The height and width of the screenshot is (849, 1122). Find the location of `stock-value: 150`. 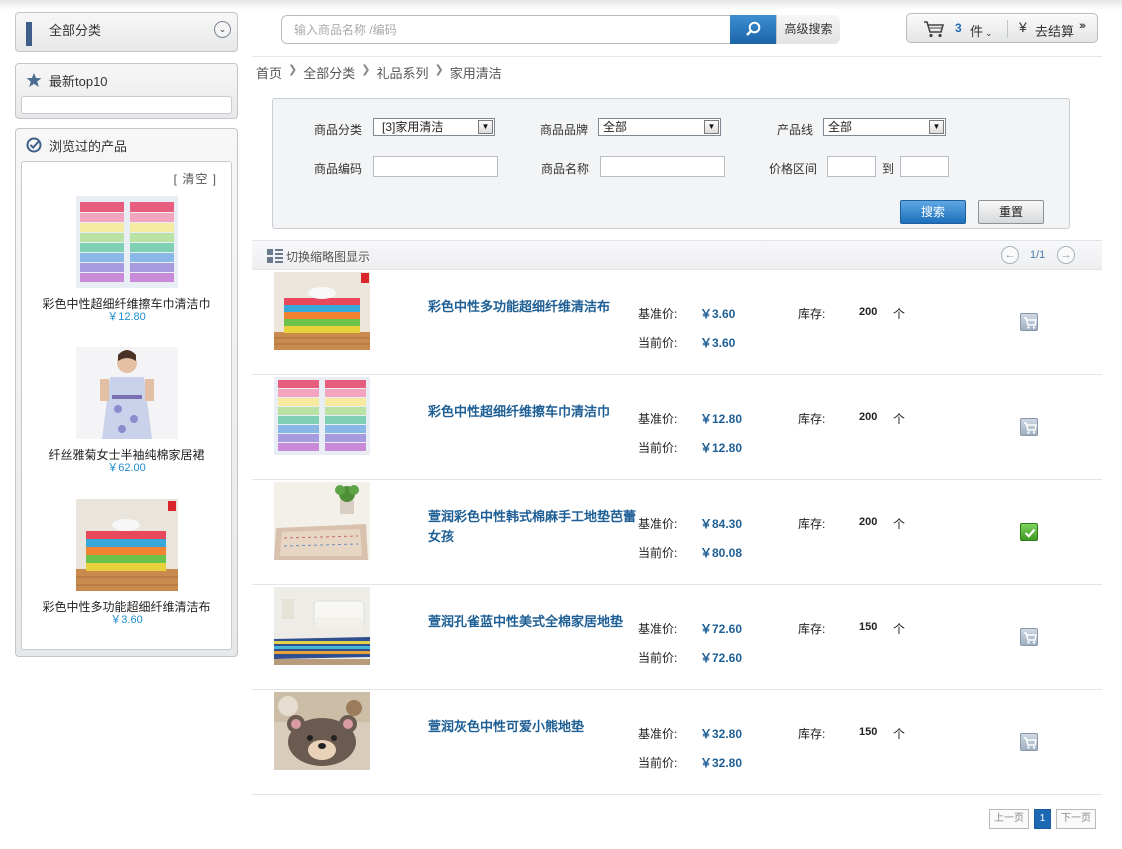

stock-value: 150 is located at coordinates (868, 732).